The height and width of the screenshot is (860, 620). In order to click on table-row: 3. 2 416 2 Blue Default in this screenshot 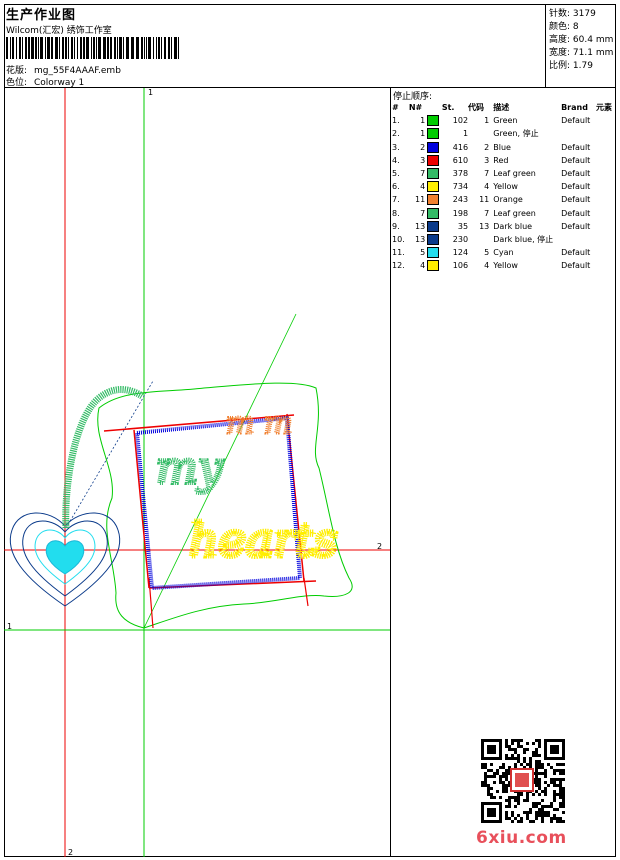, I will do `click(504, 147)`.